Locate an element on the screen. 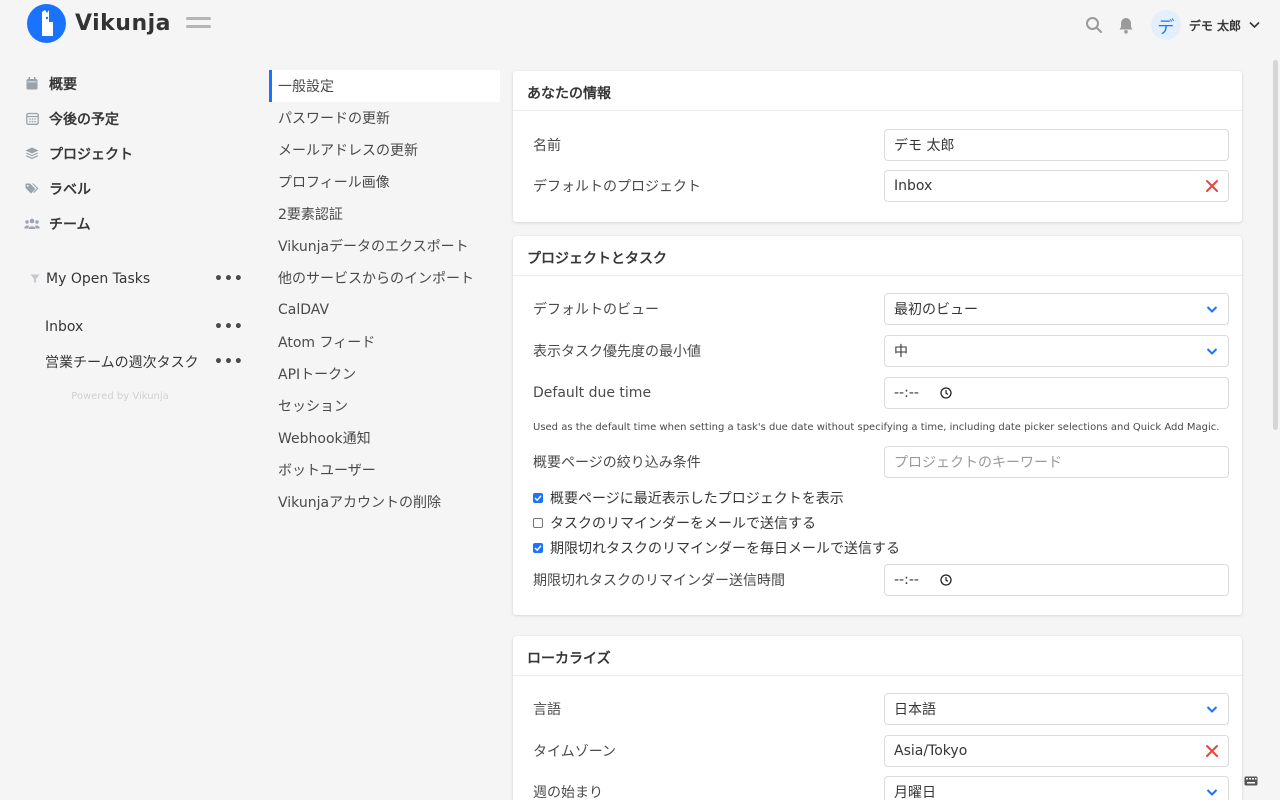 The width and height of the screenshot is (1280, 800). sidebar-item-label: チーム is located at coordinates (70, 224).